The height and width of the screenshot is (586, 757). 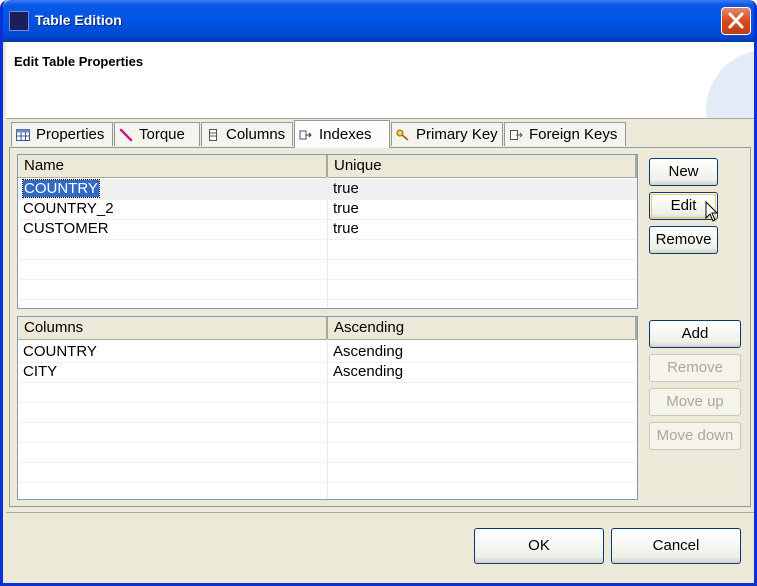 I want to click on tab-label: Columns, so click(x=256, y=134).